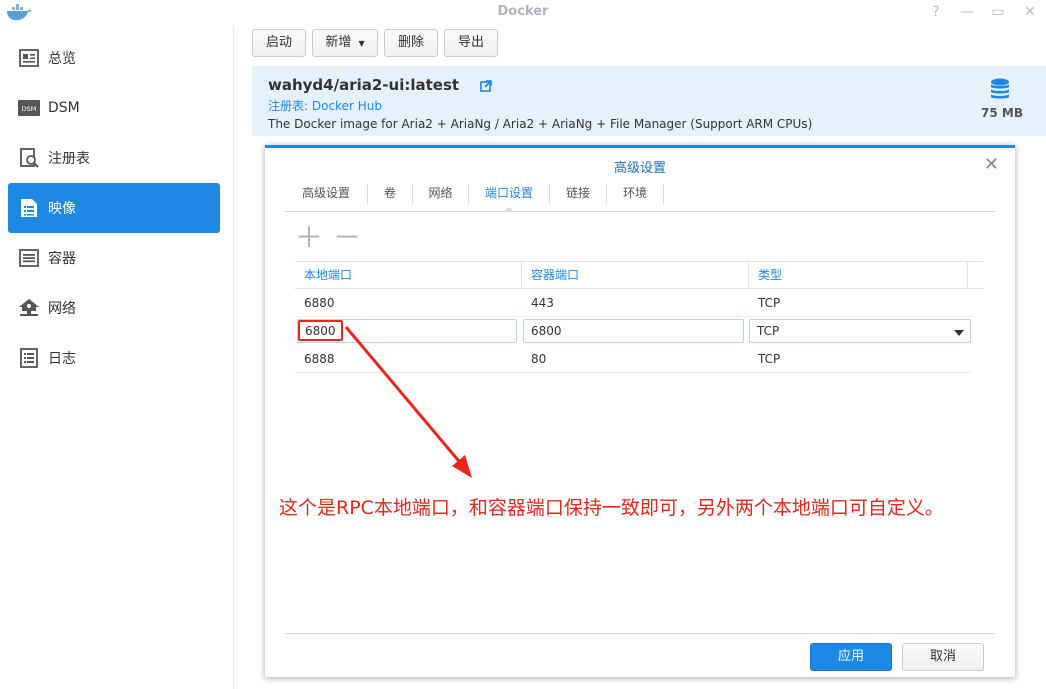  I want to click on dialog-tabs: 高级设置 卷 网络 端口设置 链接 环境, so click(640, 196).